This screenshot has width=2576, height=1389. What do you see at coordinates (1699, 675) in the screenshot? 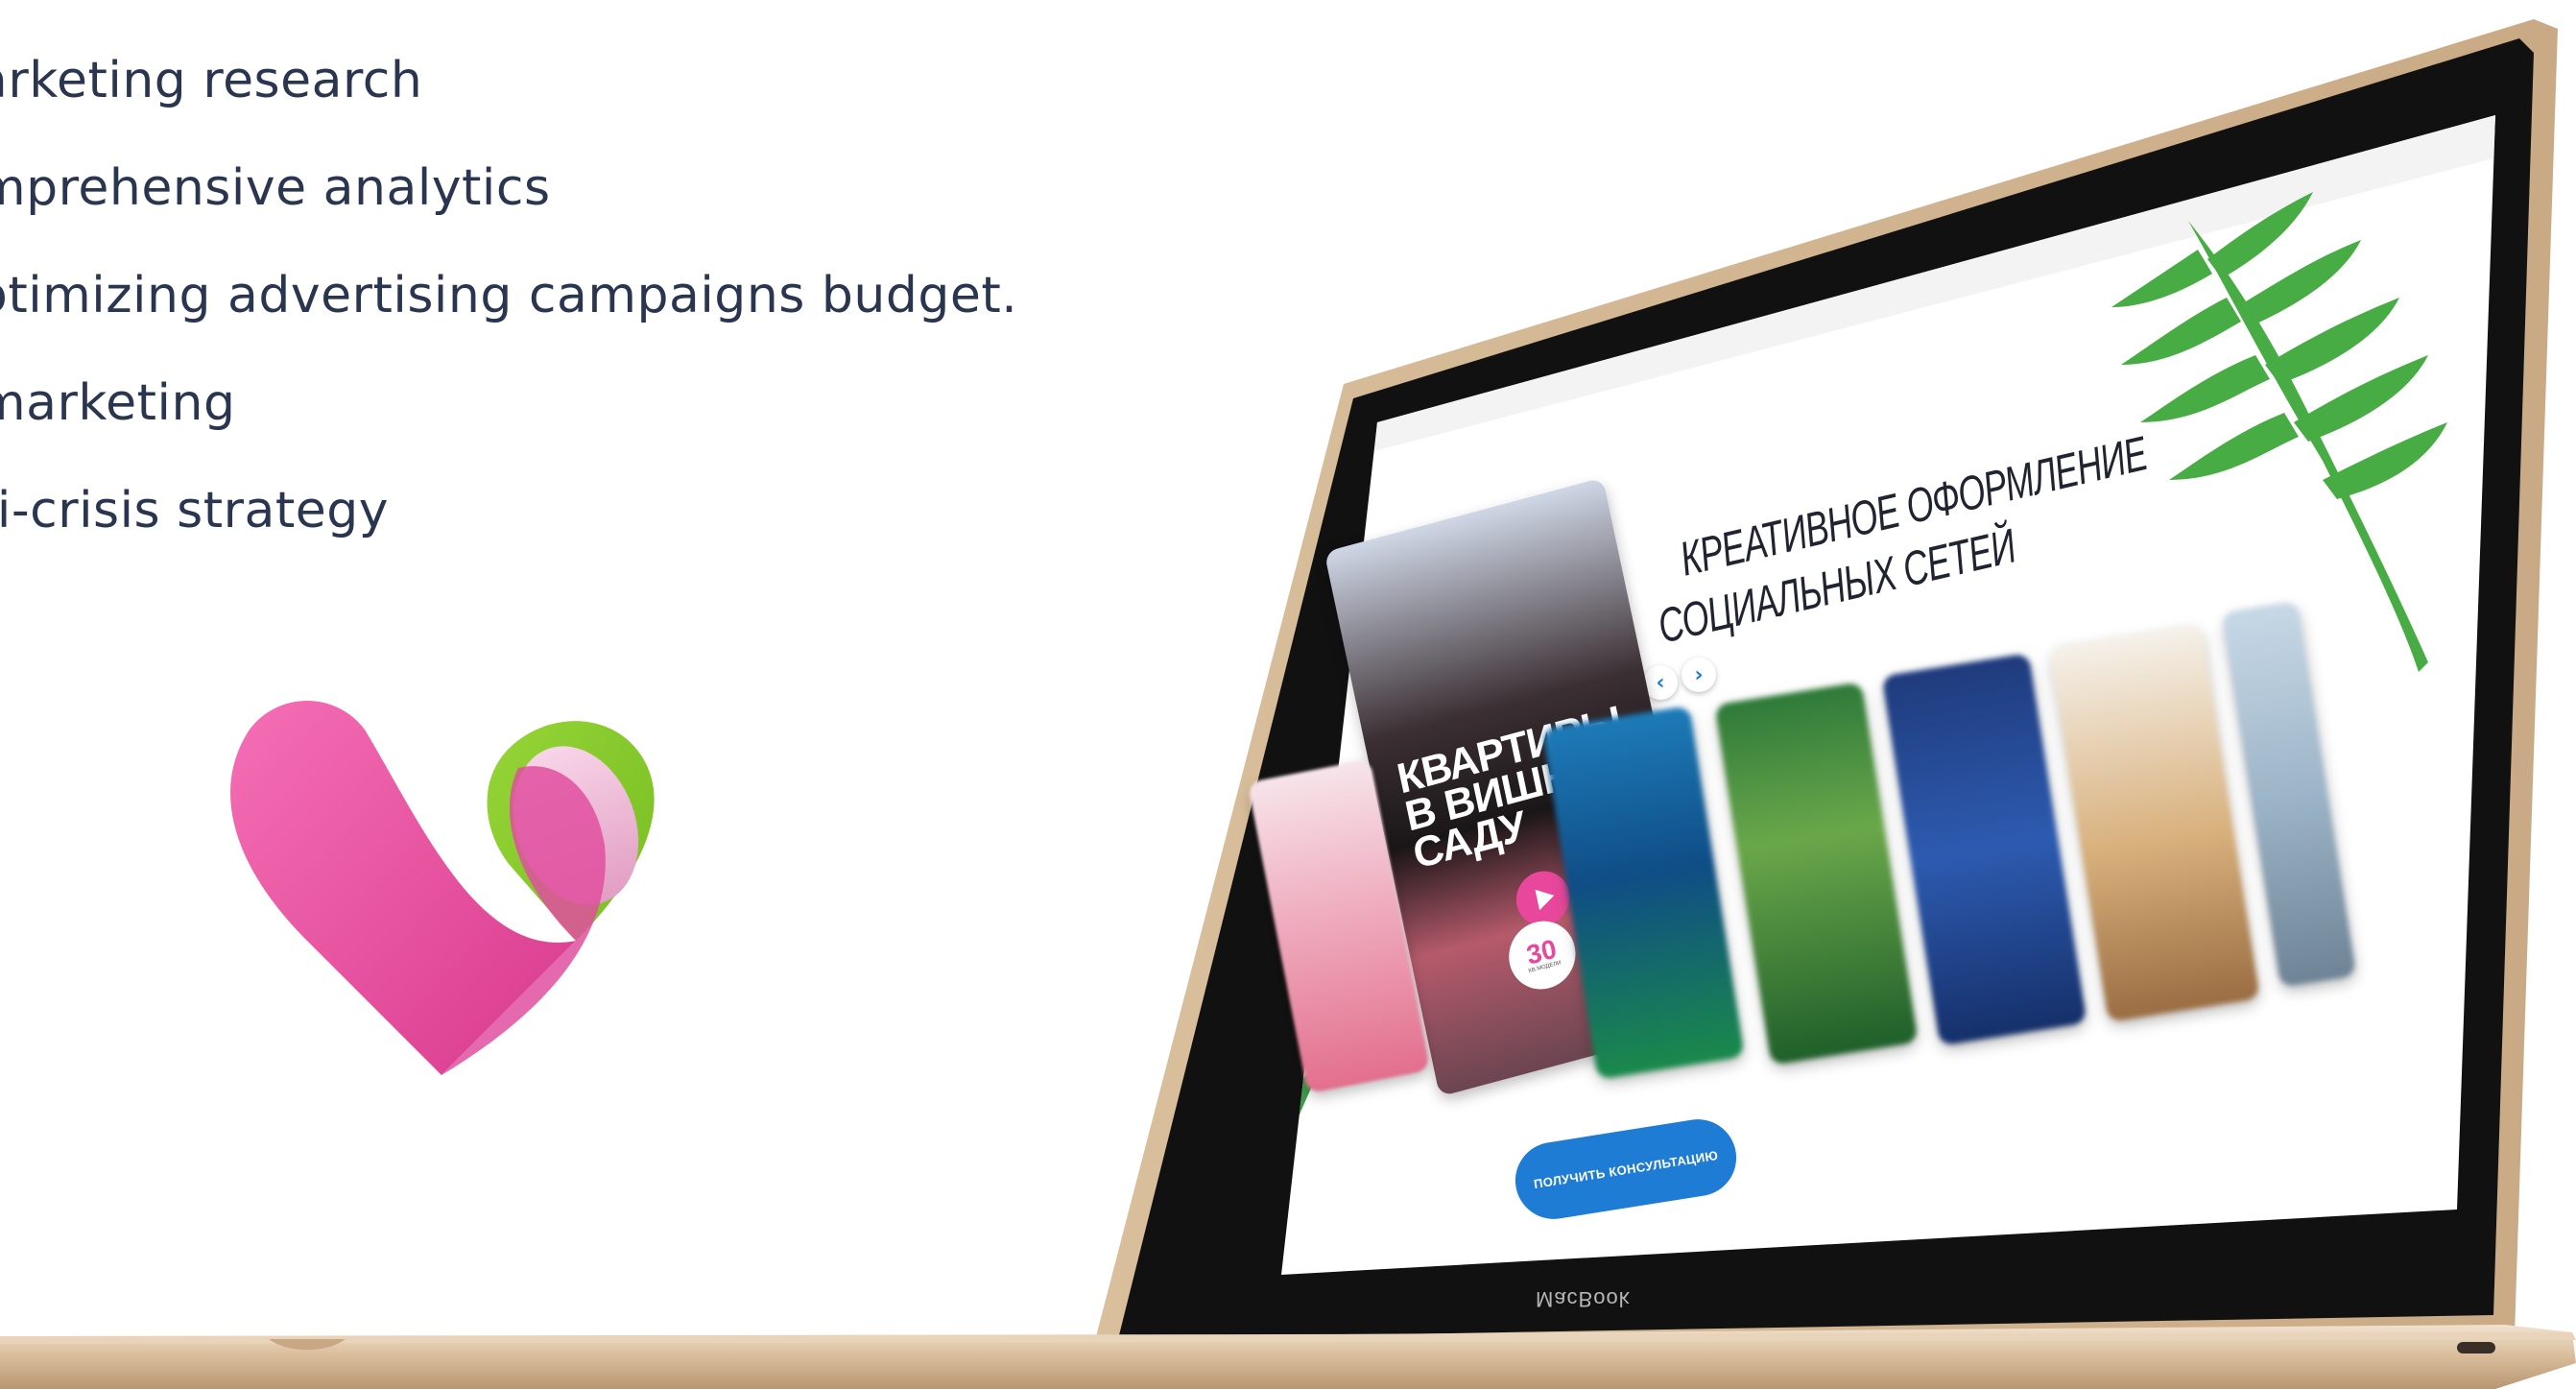
I see `carousel-next-button: ›` at bounding box center [1699, 675].